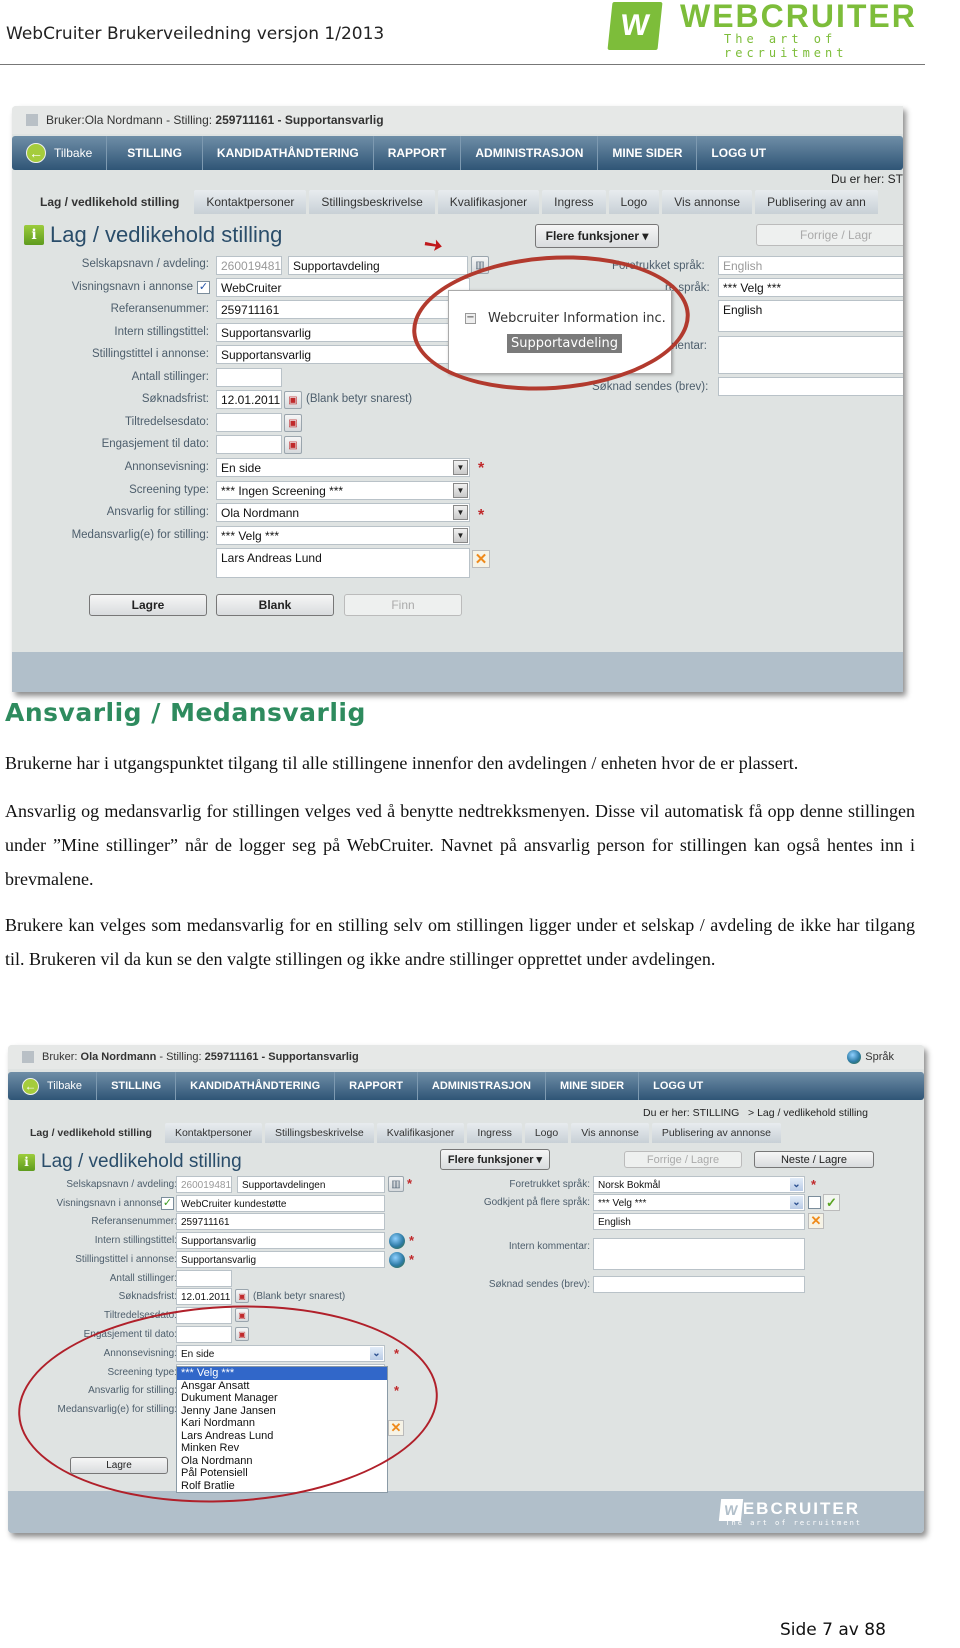 This screenshot has height=1648, width=960. I want to click on dropdown-option: *** Velg ***, so click(282, 1373).